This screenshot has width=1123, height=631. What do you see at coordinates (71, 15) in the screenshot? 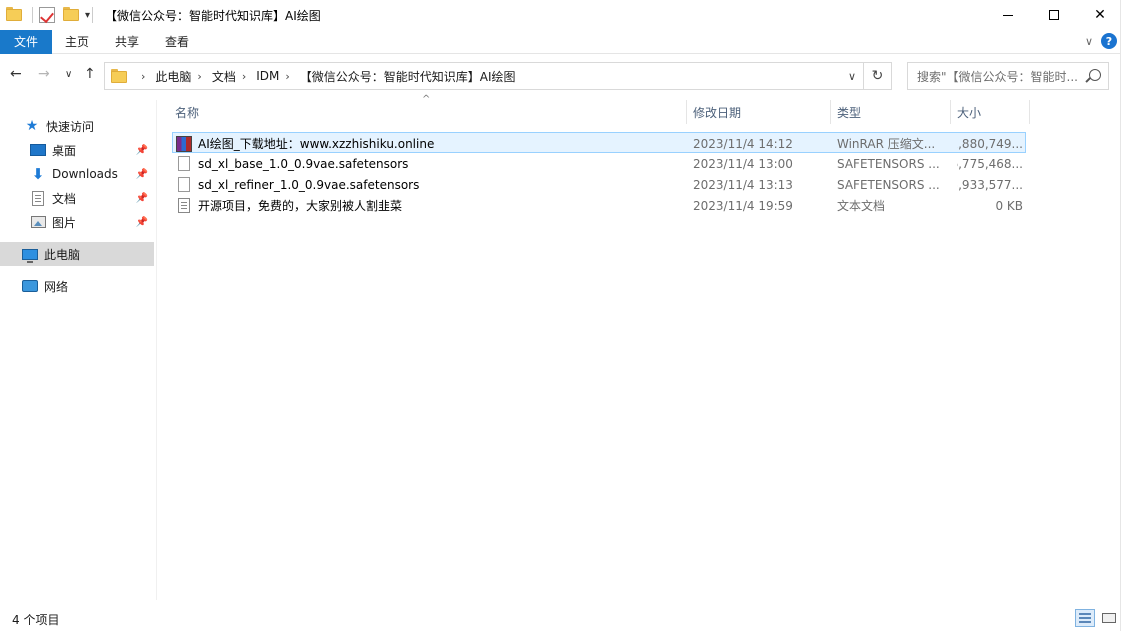
I see `new-folder-icon` at bounding box center [71, 15].